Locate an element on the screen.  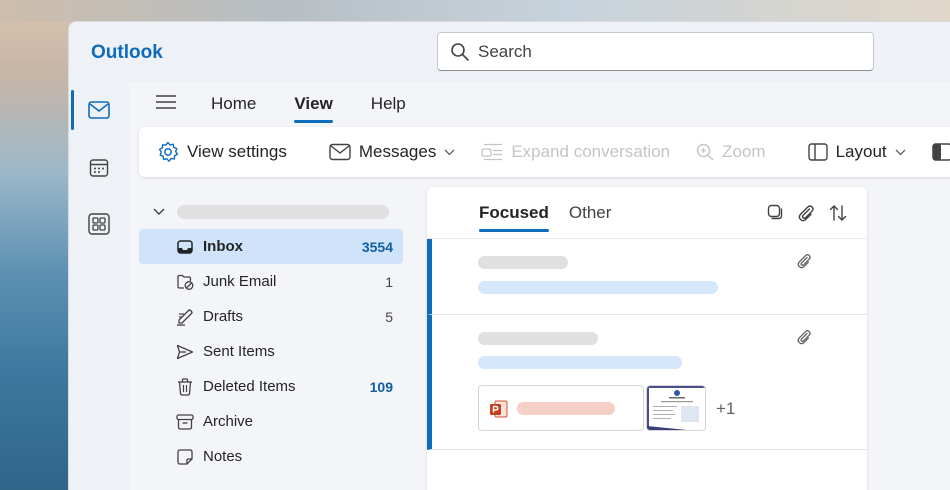
folder-deleted-items: Deleted Items 109 is located at coordinates (271, 386).